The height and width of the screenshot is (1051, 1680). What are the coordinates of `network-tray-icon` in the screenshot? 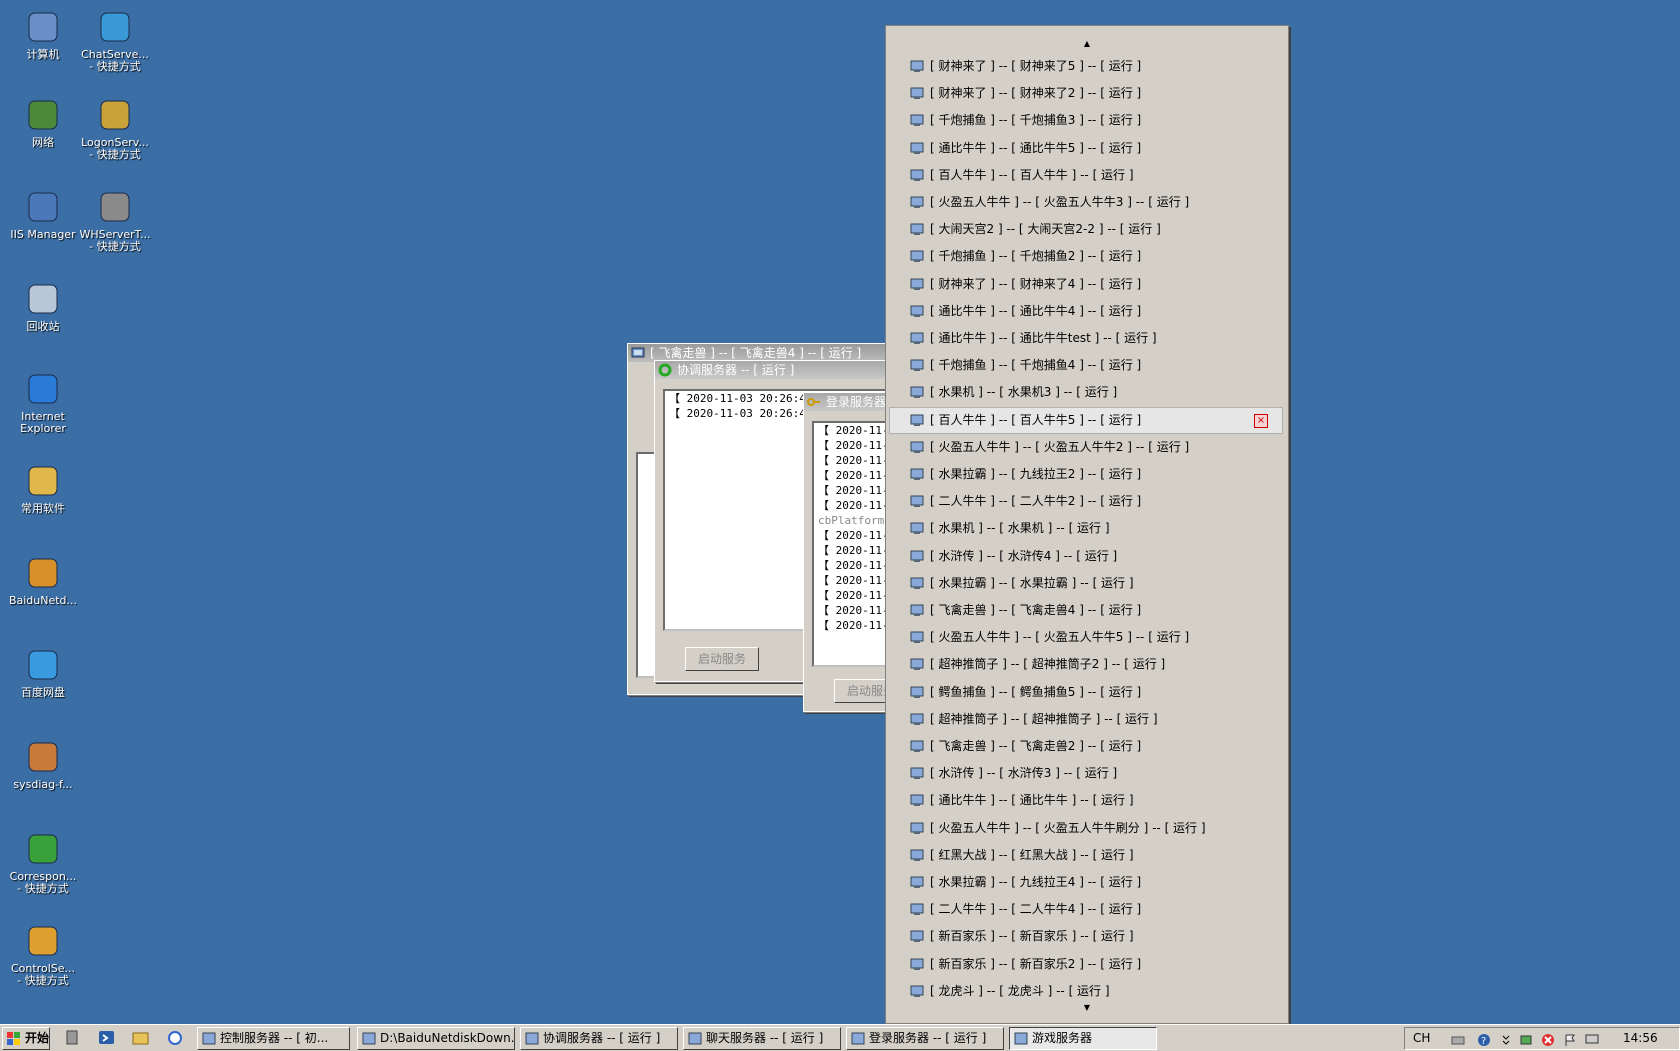 It's located at (1526, 1040).